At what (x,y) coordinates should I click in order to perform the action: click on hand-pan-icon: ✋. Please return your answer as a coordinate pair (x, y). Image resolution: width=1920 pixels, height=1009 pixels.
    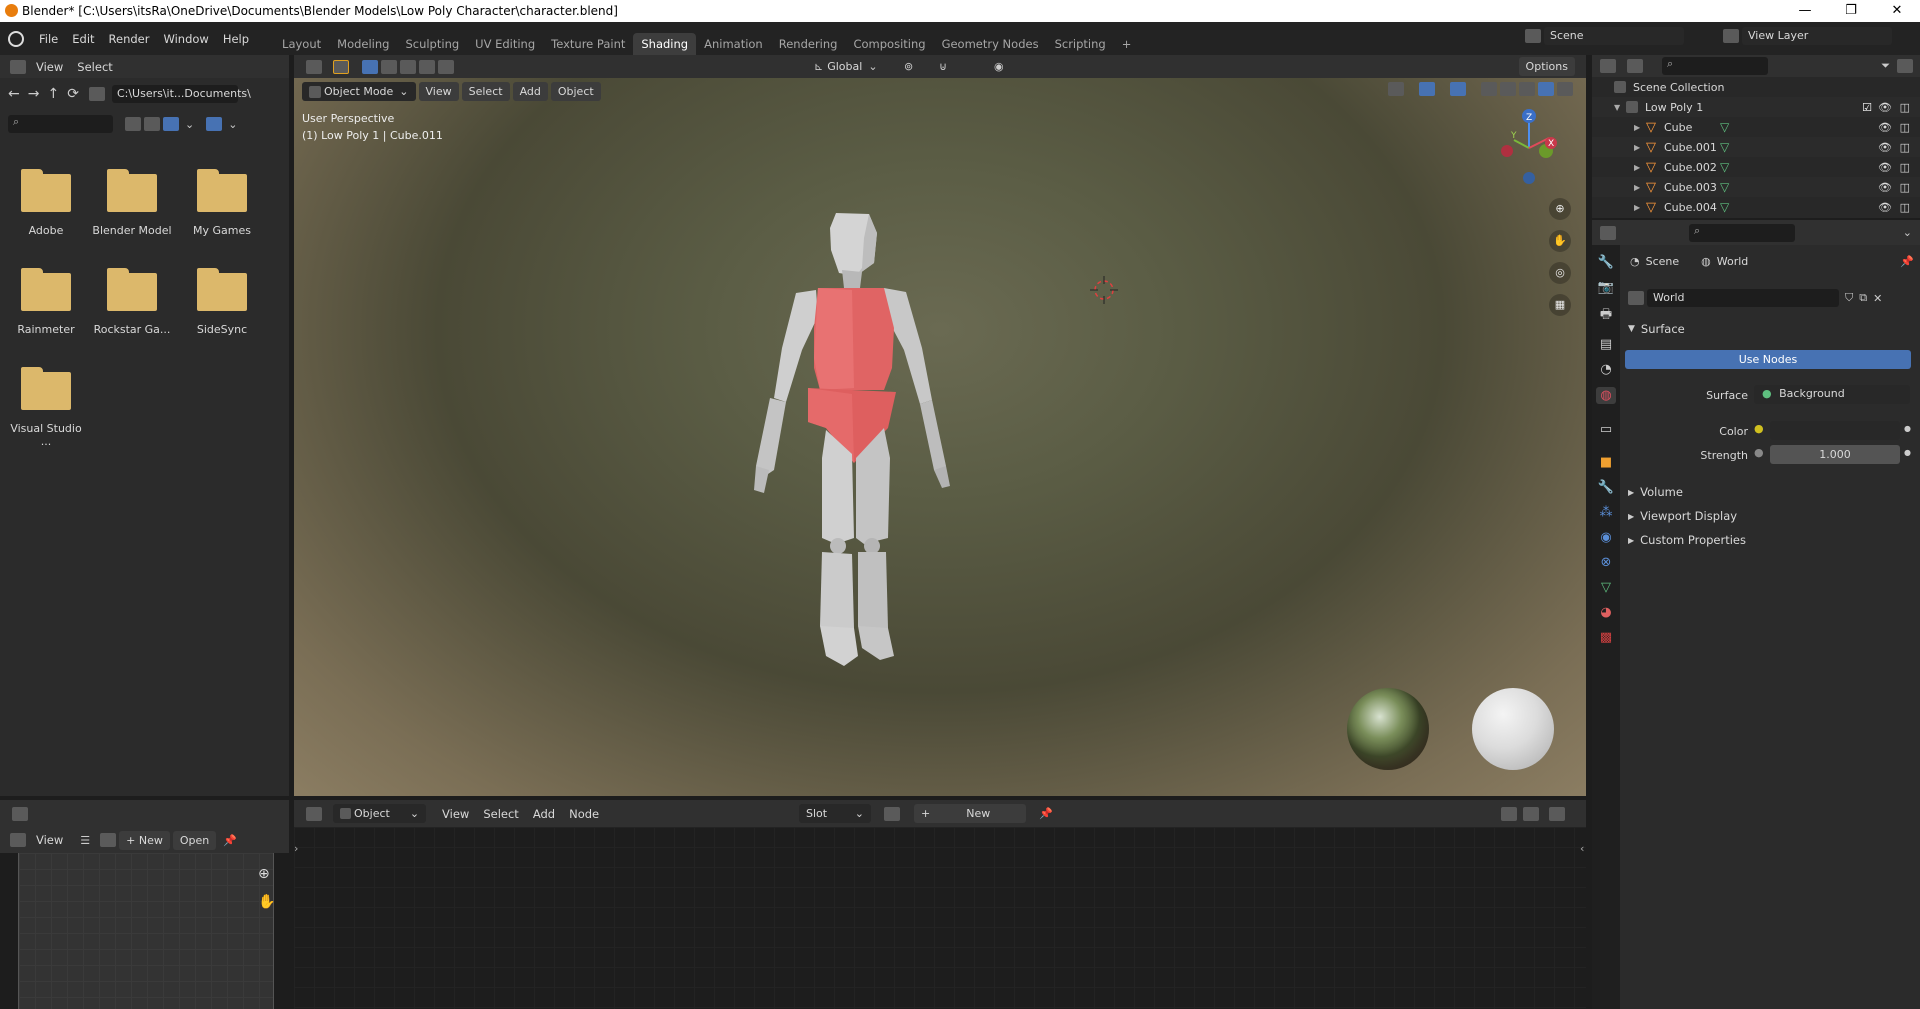
    Looking at the image, I should click on (266, 902).